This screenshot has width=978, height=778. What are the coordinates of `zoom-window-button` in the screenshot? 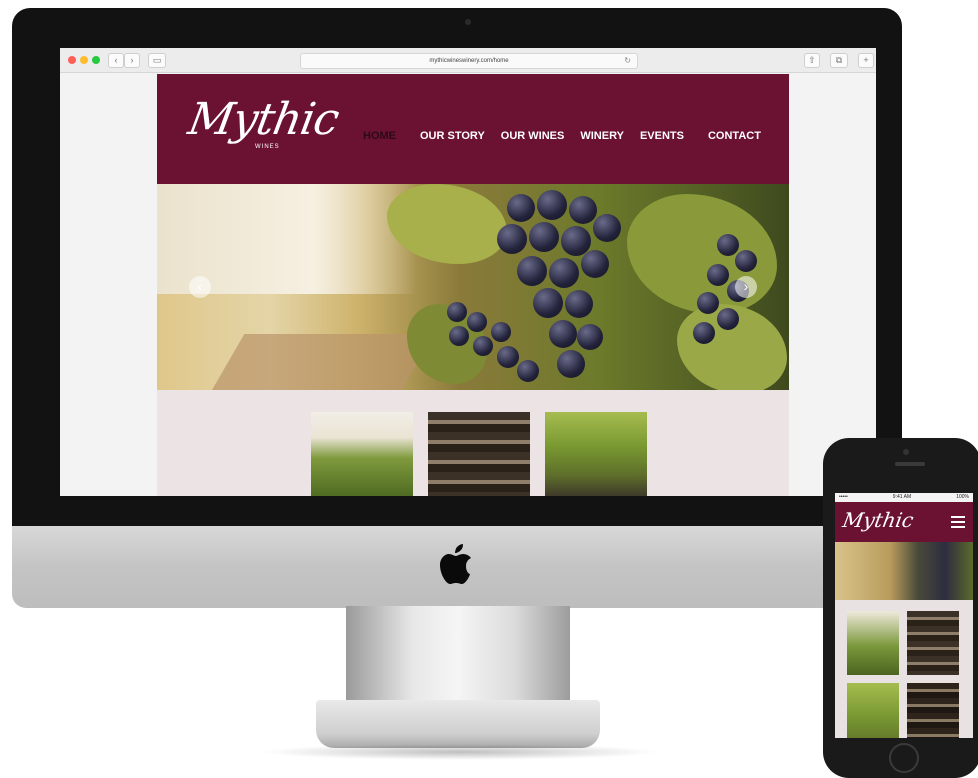 It's located at (96, 60).